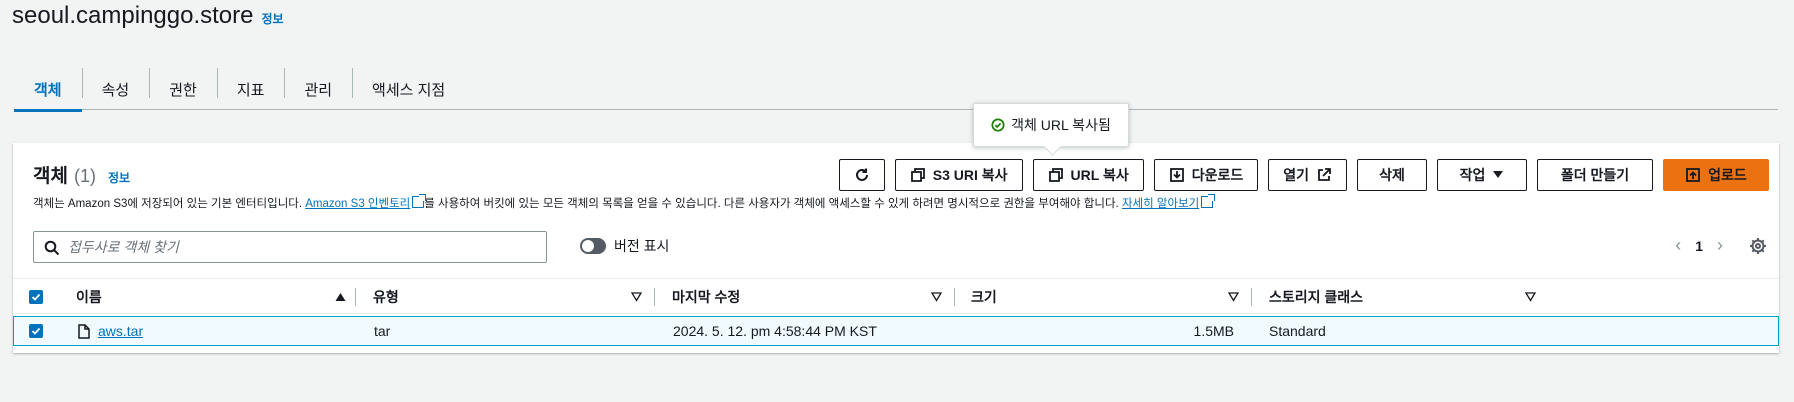 This screenshot has width=1794, height=402. I want to click on download-button: 다운로드, so click(1206, 175).